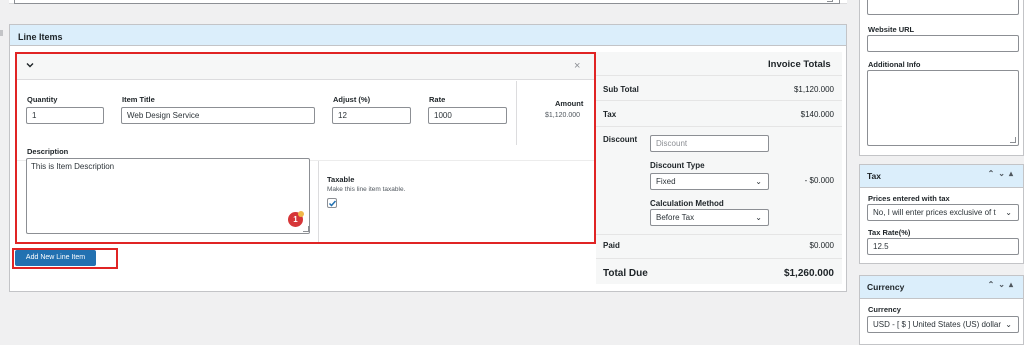 Image resolution: width=1024 pixels, height=345 pixels. I want to click on currency-label: Currency, so click(884, 309).